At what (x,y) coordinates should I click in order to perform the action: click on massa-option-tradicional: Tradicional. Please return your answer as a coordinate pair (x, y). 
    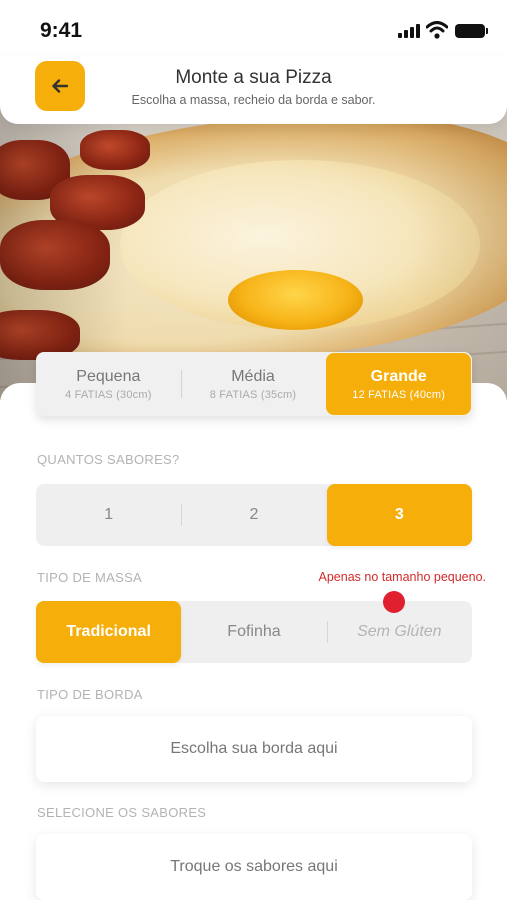
    Looking at the image, I should click on (109, 632).